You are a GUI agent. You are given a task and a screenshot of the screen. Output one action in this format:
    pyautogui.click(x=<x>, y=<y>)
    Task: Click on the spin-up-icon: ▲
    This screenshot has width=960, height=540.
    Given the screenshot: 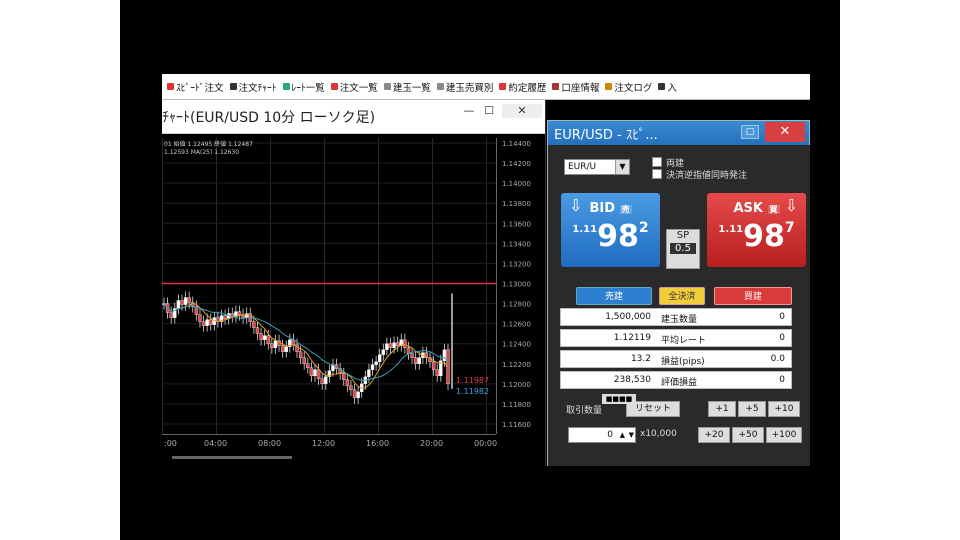 What is the action you would take?
    pyautogui.click(x=622, y=435)
    